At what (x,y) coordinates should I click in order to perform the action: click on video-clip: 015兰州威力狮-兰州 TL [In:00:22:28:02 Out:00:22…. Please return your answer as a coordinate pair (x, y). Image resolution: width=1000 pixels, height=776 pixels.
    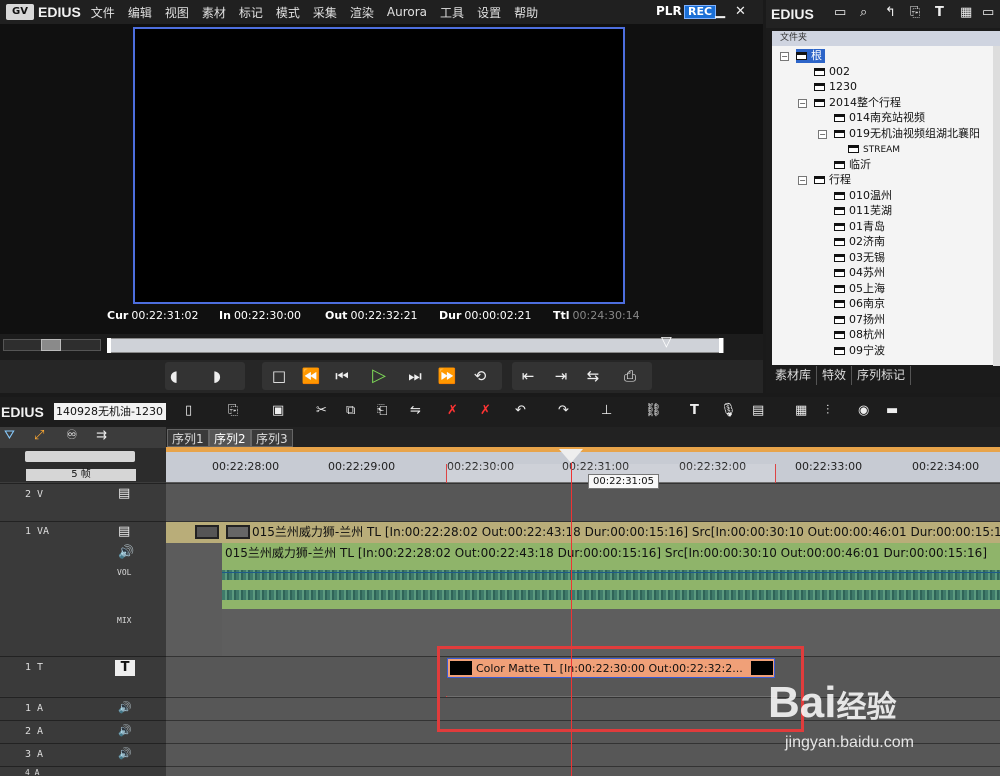
    Looking at the image, I should click on (583, 532).